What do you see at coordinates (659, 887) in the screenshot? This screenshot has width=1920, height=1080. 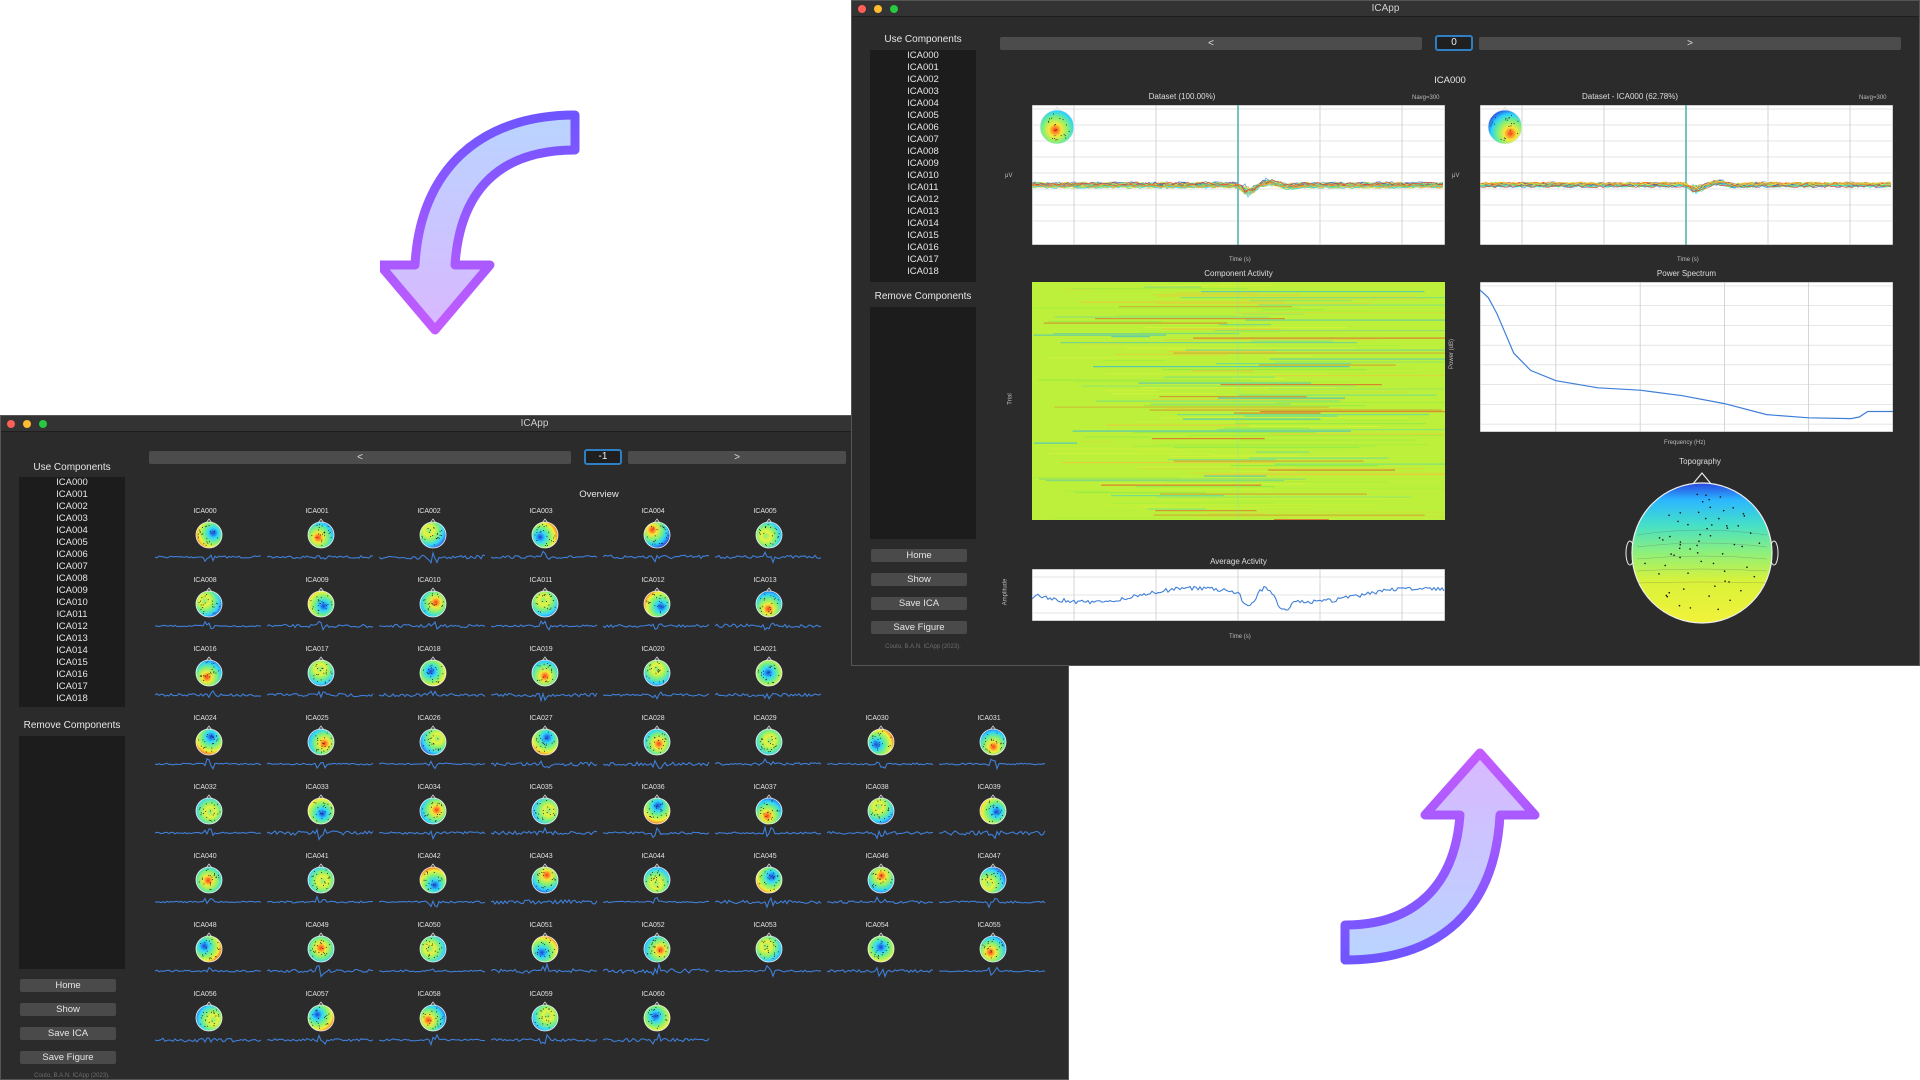 I see `component-thumbnail: ICA044` at bounding box center [659, 887].